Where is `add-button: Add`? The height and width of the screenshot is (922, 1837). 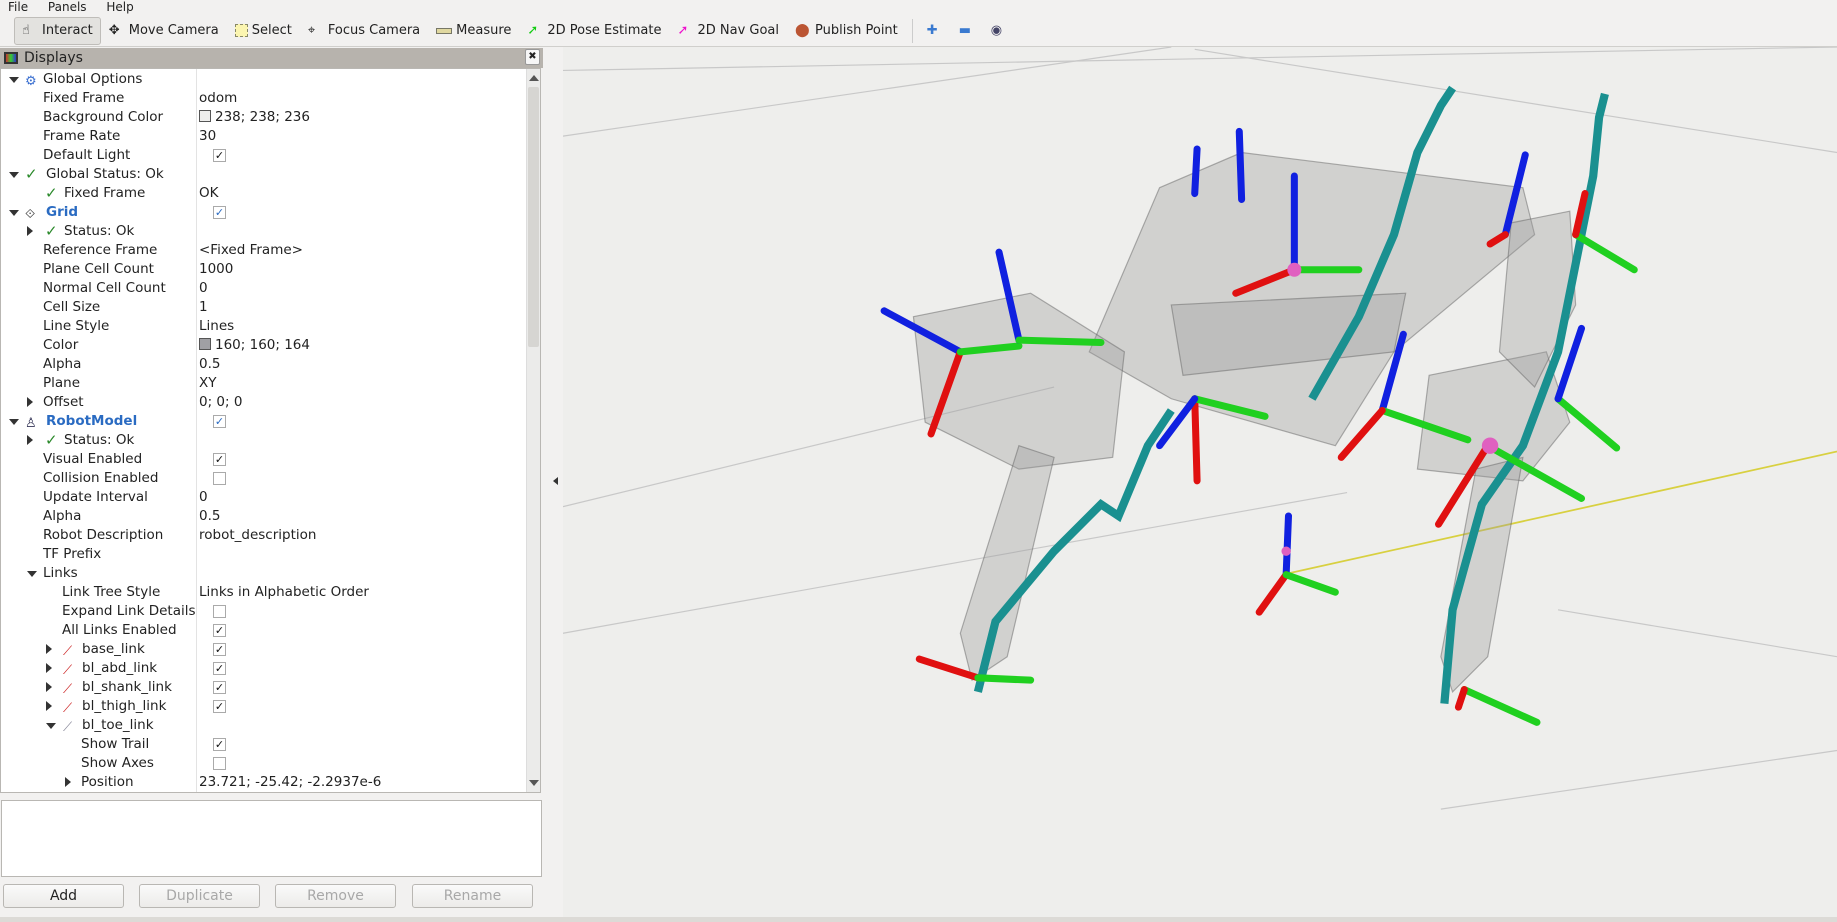
add-button: Add is located at coordinates (63, 896).